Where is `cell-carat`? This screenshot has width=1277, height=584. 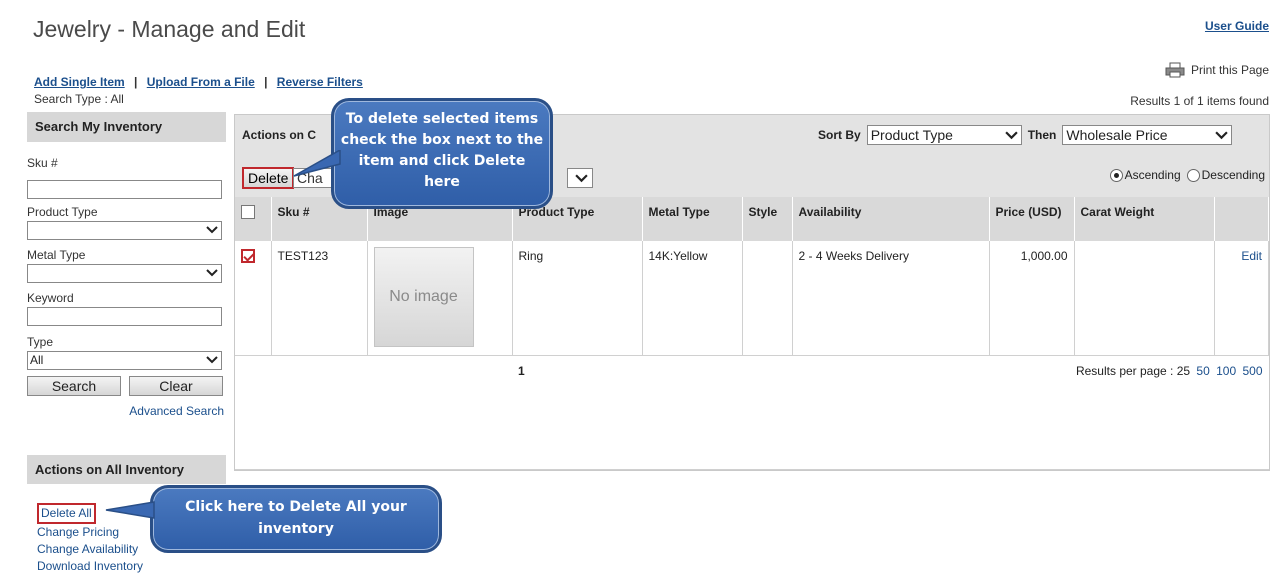
cell-carat is located at coordinates (1144, 298).